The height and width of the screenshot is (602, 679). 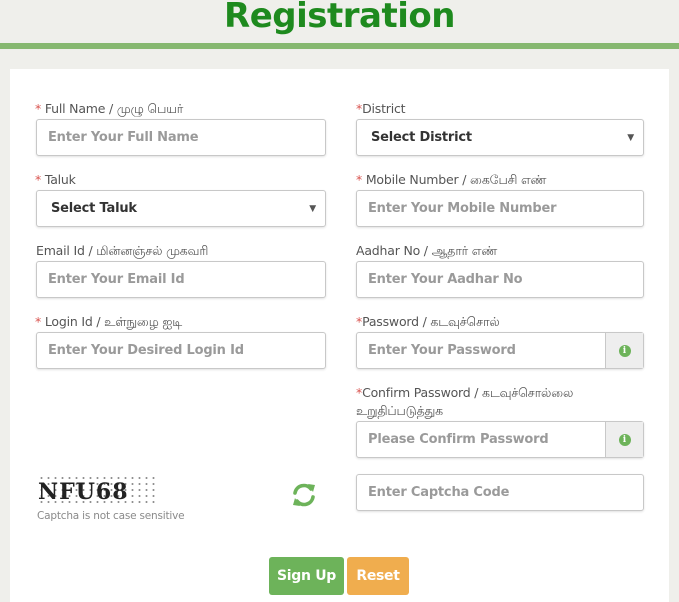 I want to click on district-select: Select District ▼, so click(x=500, y=137).